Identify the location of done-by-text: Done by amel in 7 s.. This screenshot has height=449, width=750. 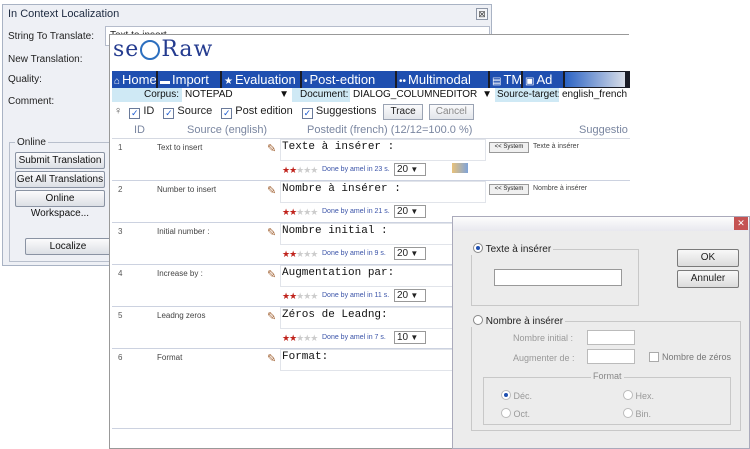
(354, 337).